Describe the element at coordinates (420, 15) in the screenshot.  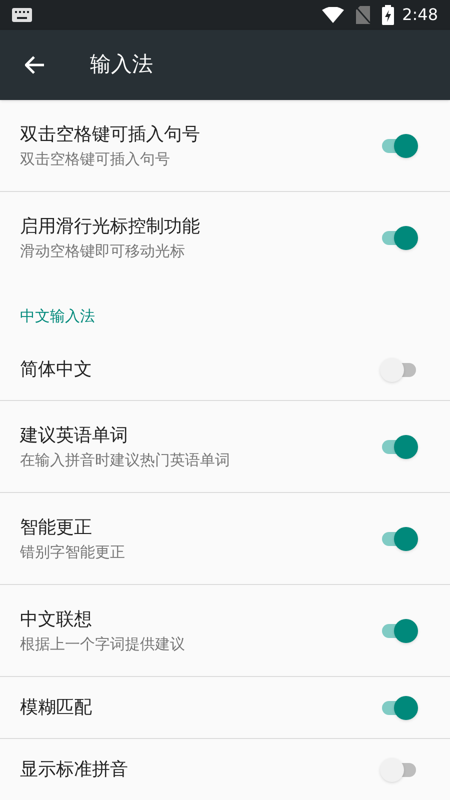
I see `status-time: 2:48` at that location.